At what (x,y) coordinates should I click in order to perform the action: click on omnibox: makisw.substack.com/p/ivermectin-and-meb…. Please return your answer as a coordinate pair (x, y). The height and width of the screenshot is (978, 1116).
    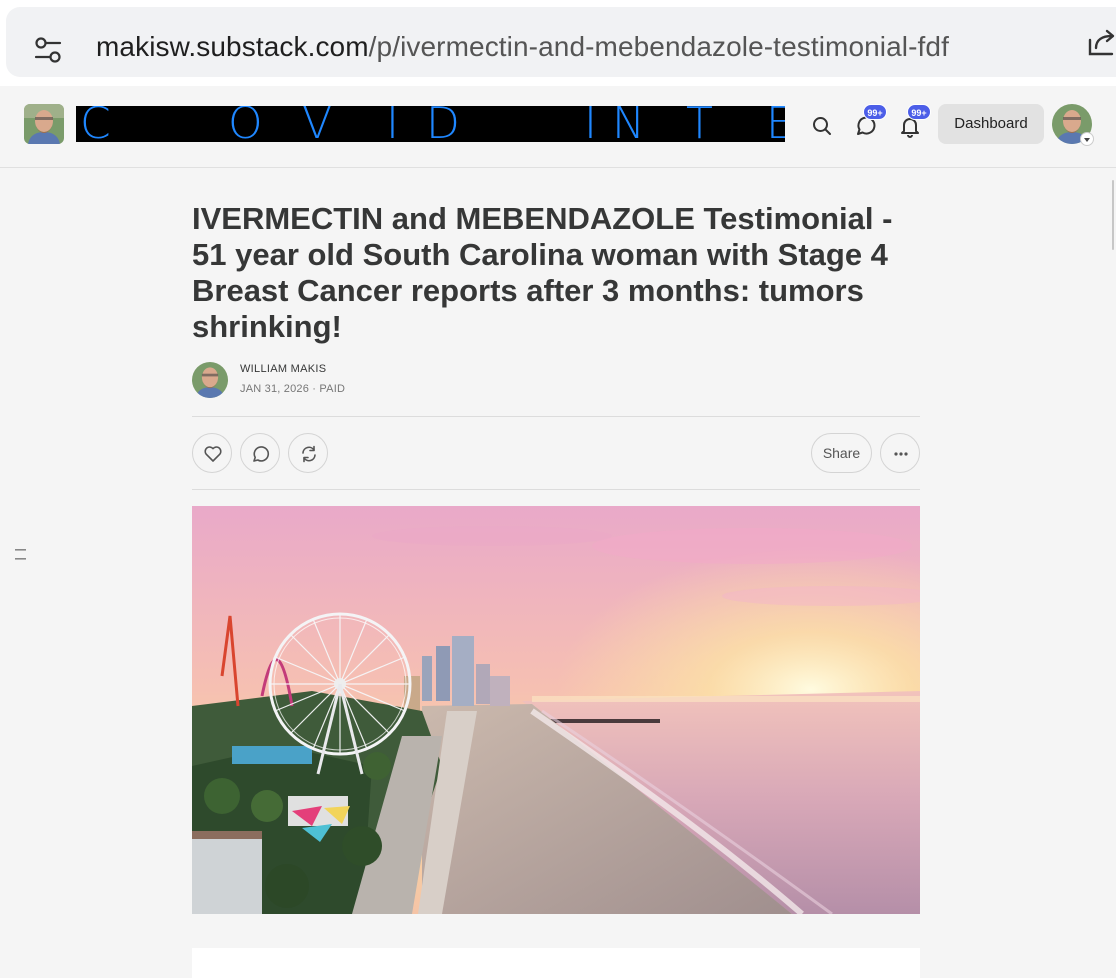
    Looking at the image, I should click on (561, 42).